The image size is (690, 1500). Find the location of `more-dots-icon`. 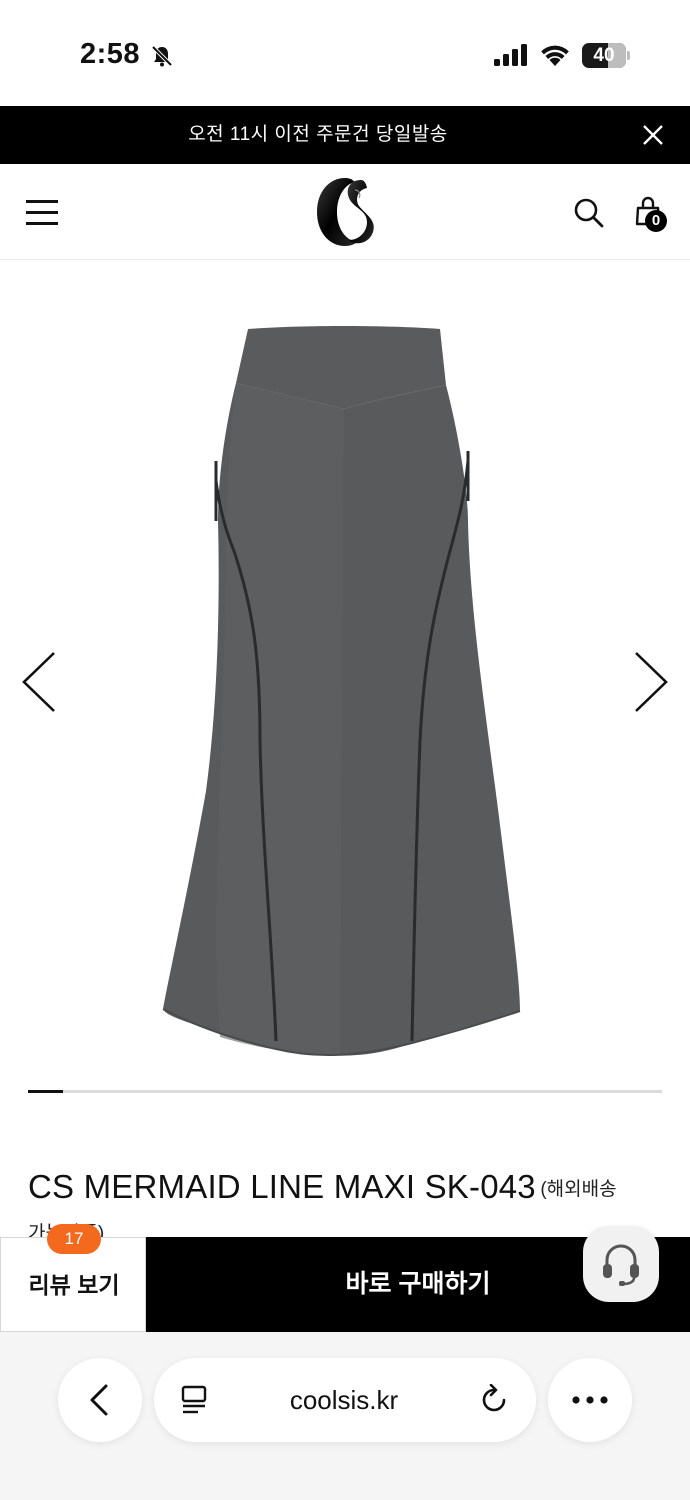

more-dots-icon is located at coordinates (590, 1400).